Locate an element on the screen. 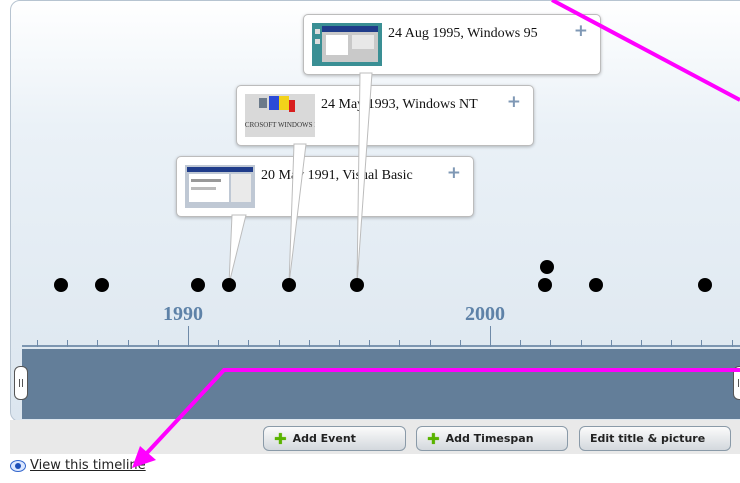  annotation-arrow-path is located at coordinates (441, 412).